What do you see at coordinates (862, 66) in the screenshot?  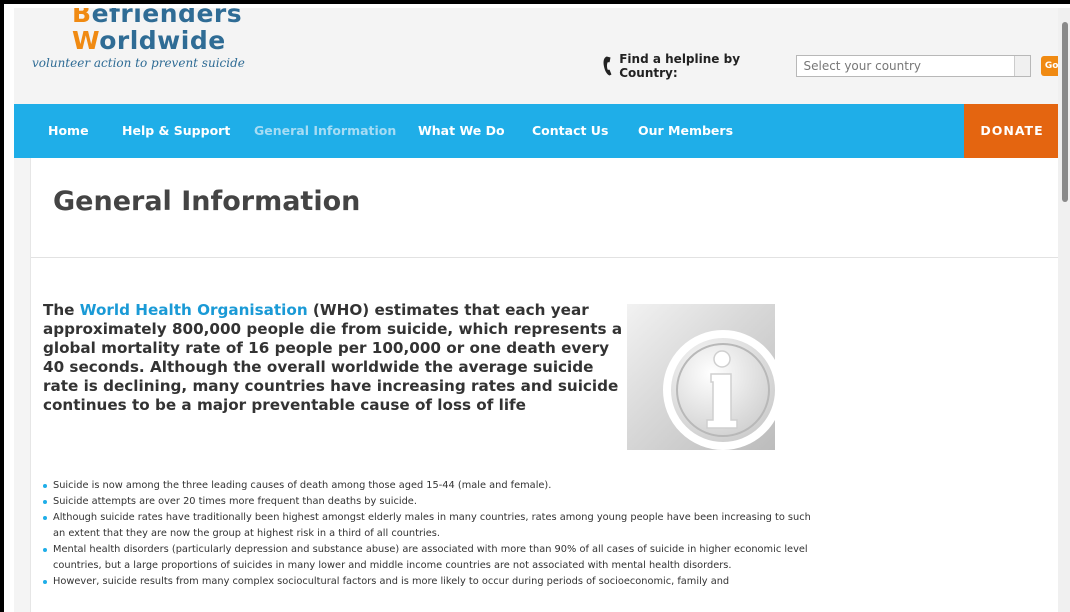 I see `country-select-value: Select your country` at bounding box center [862, 66].